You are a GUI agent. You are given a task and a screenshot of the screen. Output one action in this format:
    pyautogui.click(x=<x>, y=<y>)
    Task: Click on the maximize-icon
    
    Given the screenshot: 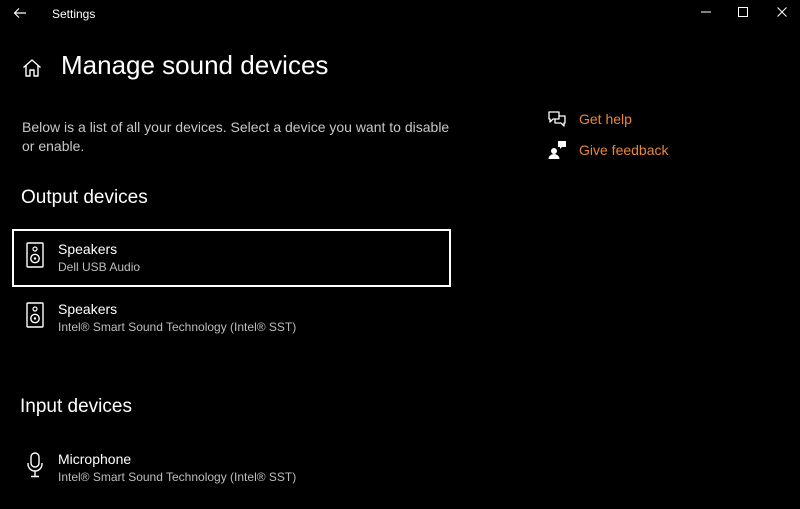 What is the action you would take?
    pyautogui.click(x=743, y=12)
    